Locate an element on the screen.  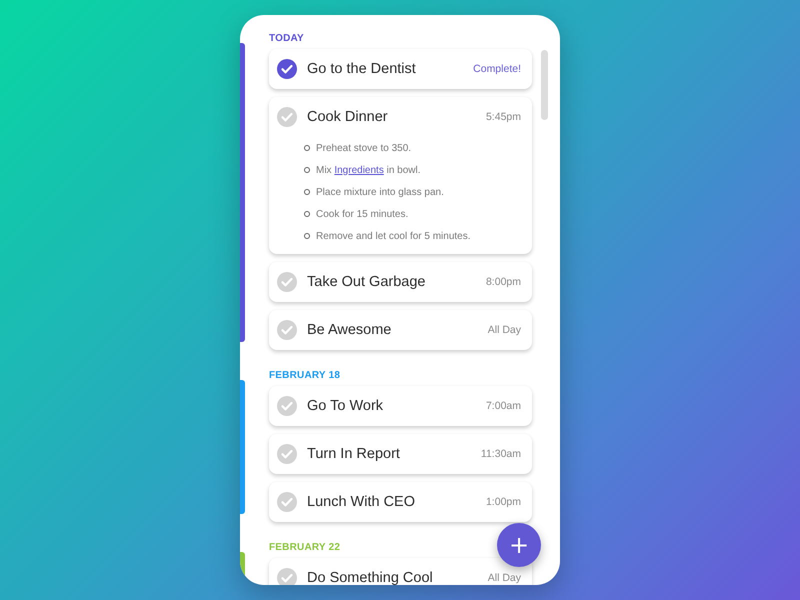
task-time: 11:30am is located at coordinates (500, 454).